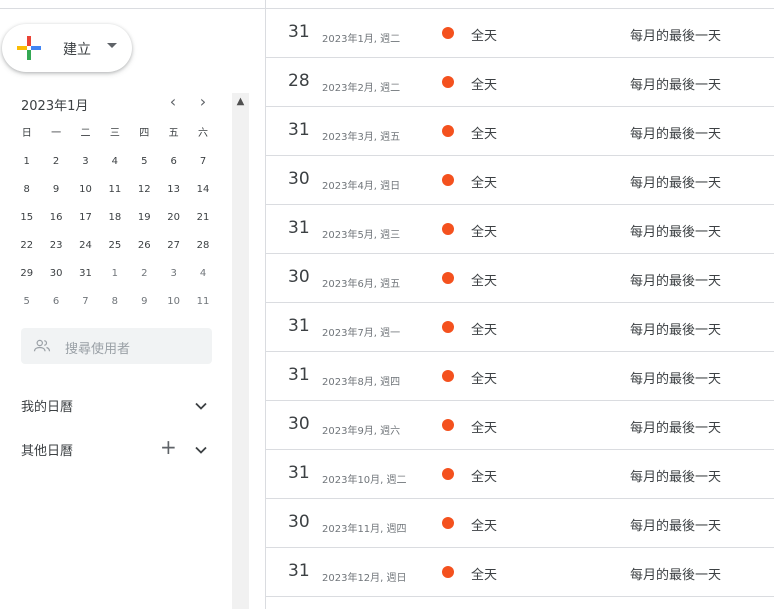  I want to click on event-date-label: 2023年4月, 週日, so click(361, 184).